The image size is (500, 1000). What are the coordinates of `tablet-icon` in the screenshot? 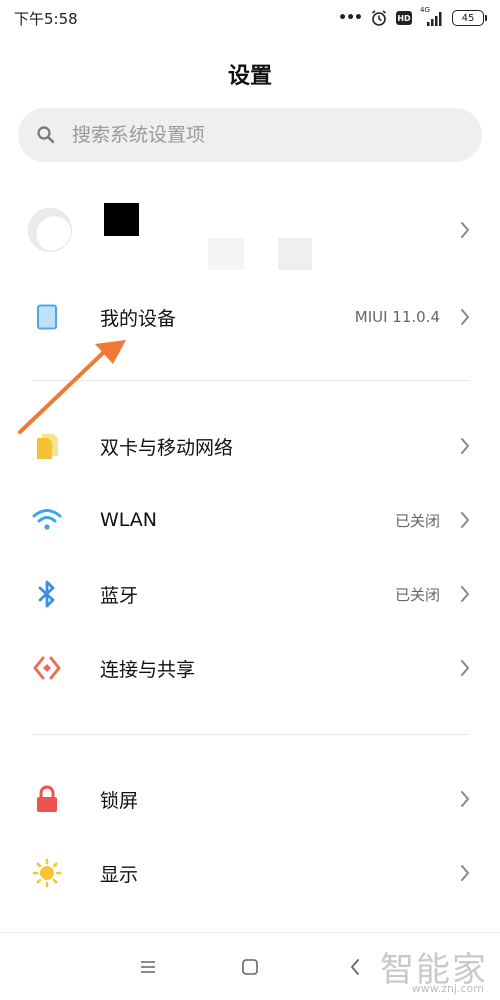 It's located at (47, 317).